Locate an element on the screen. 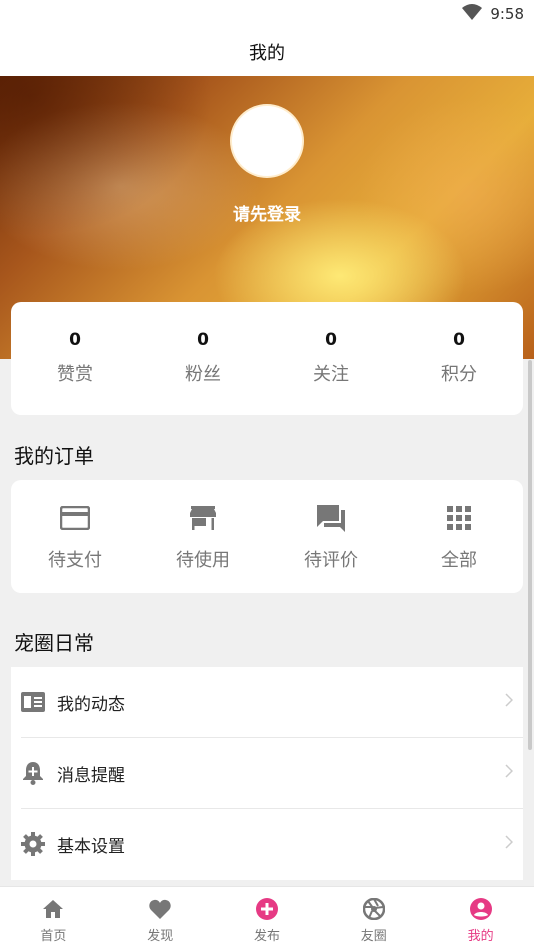 Image resolution: width=534 pixels, height=950 pixels. nav-home: 首页 is located at coordinates (53, 918).